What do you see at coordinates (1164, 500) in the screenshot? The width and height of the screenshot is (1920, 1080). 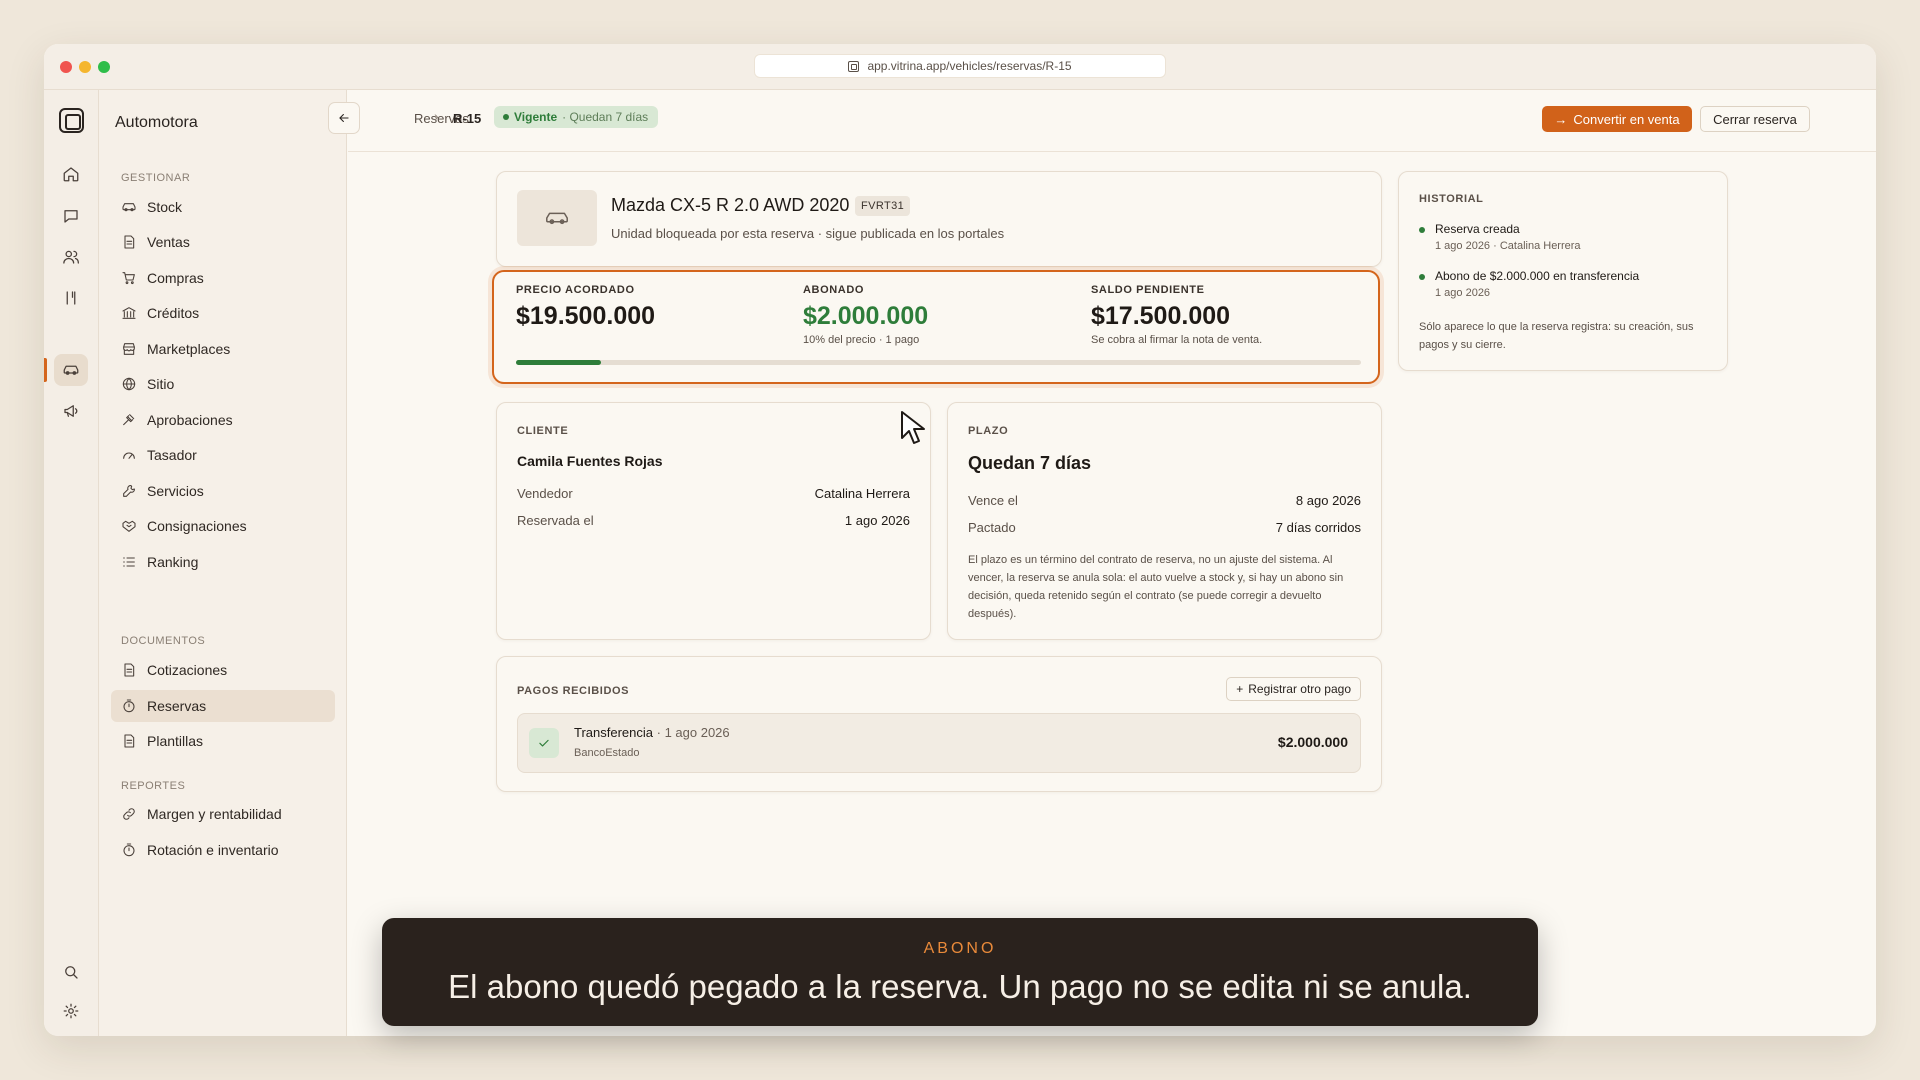 I see `expires-row: Vence el 8 ago 2026` at bounding box center [1164, 500].